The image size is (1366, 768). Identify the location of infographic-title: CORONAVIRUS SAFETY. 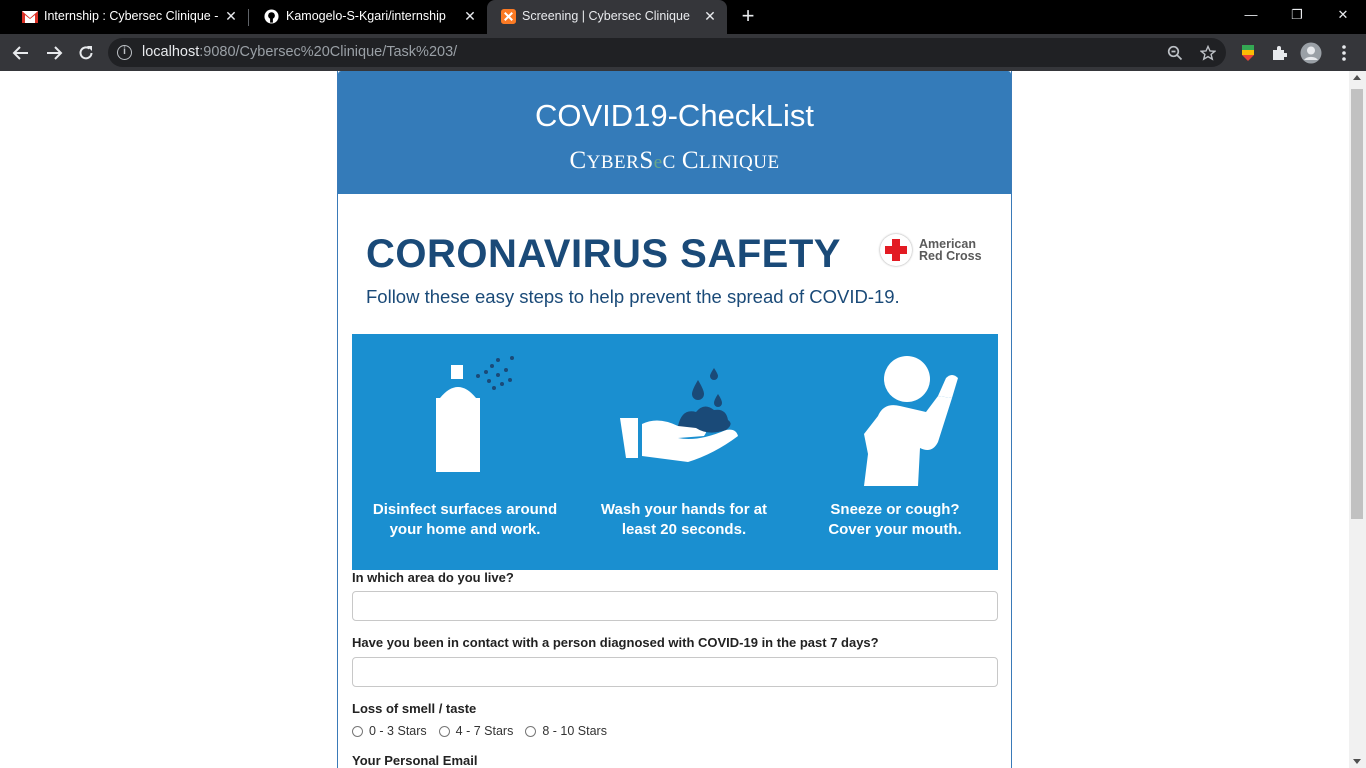
(603, 254).